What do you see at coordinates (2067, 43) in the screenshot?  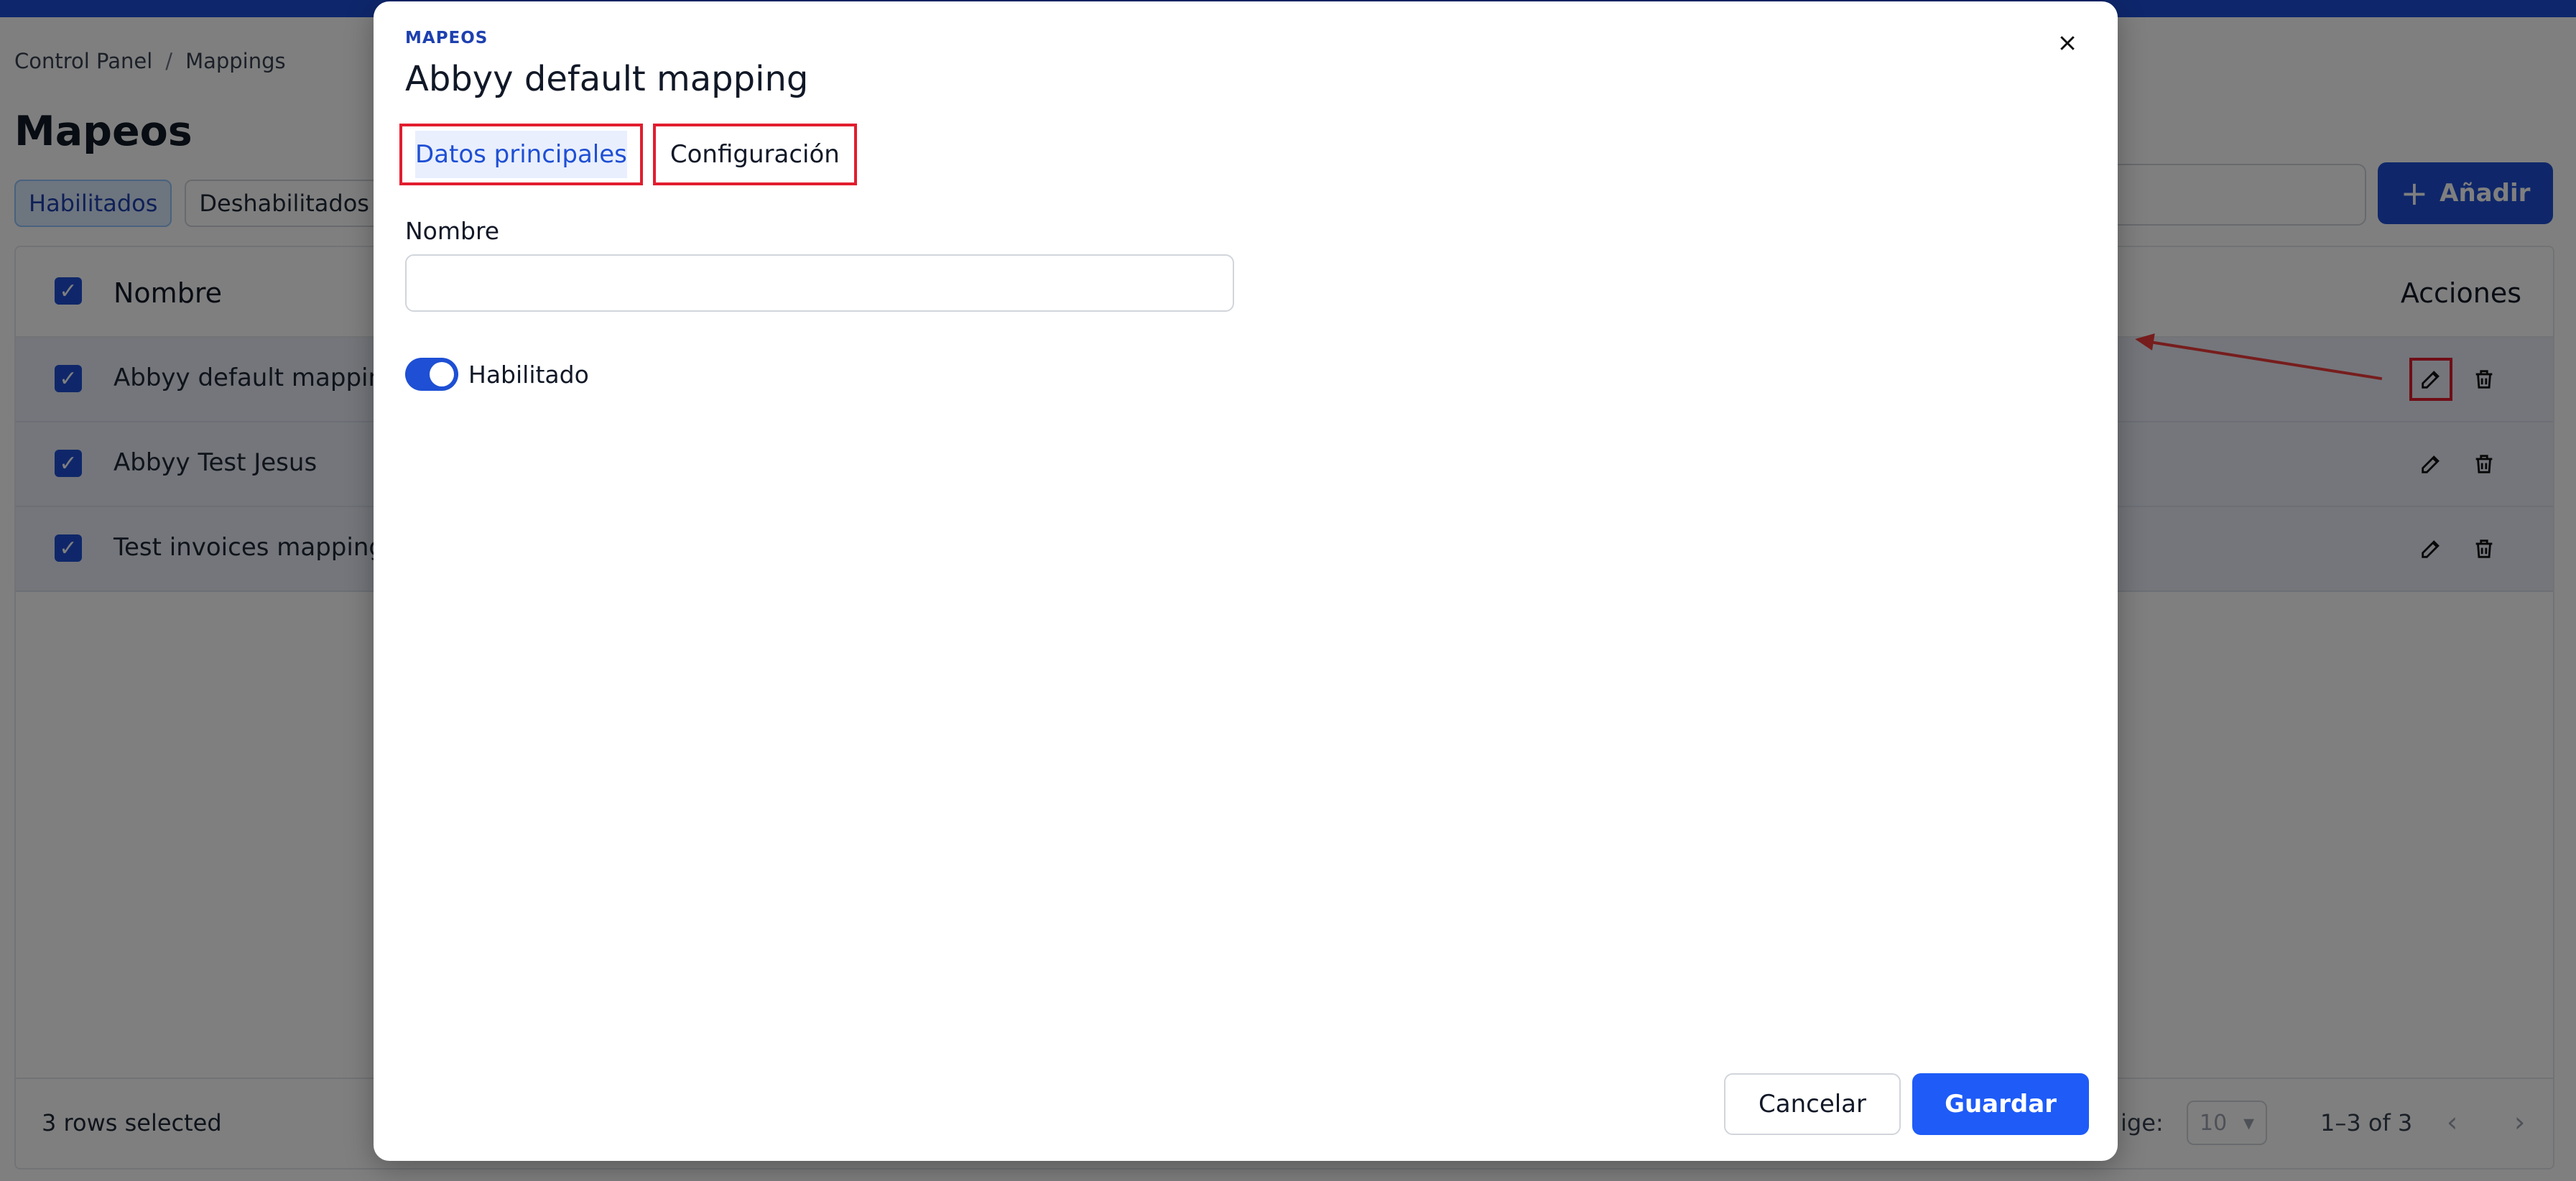 I see `close-icon` at bounding box center [2067, 43].